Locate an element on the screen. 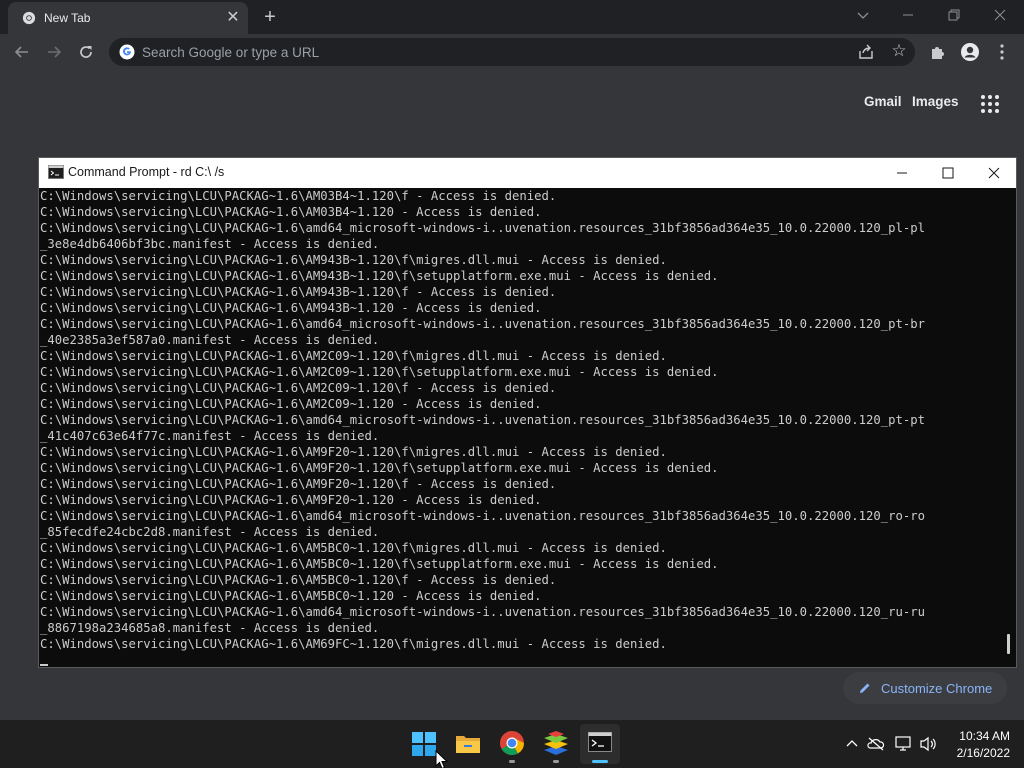  bluestacks-icon is located at coordinates (556, 743).